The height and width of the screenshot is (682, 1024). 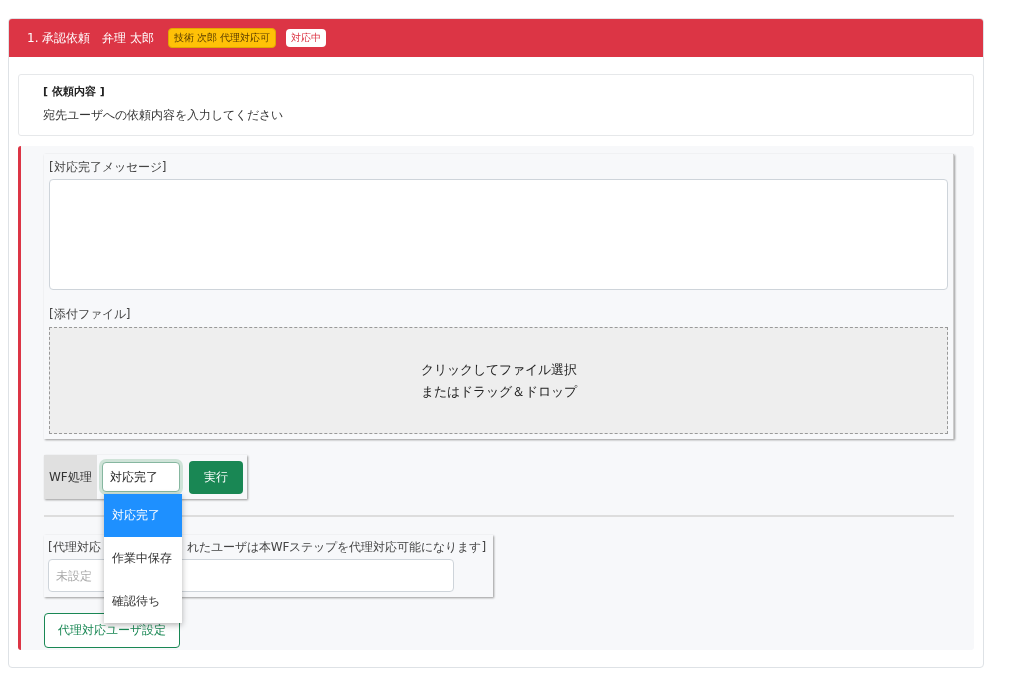 I want to click on attachment-label: [添付ファイル], so click(x=90, y=314).